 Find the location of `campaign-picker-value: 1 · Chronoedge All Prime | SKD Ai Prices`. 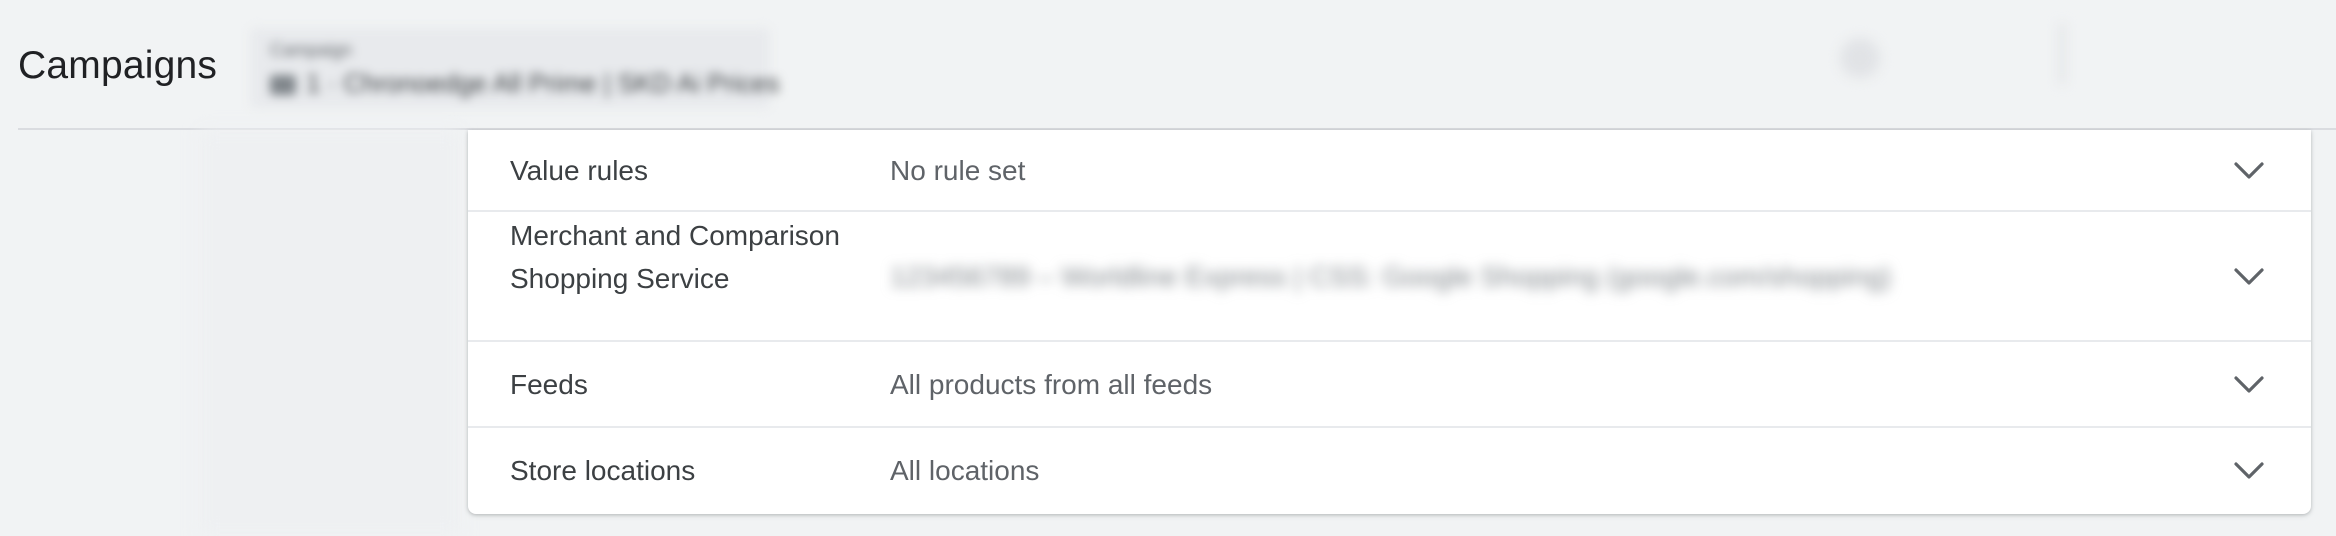

campaign-picker-value: 1 · Chronoedge All Prime | SKD Ai Prices is located at coordinates (525, 83).